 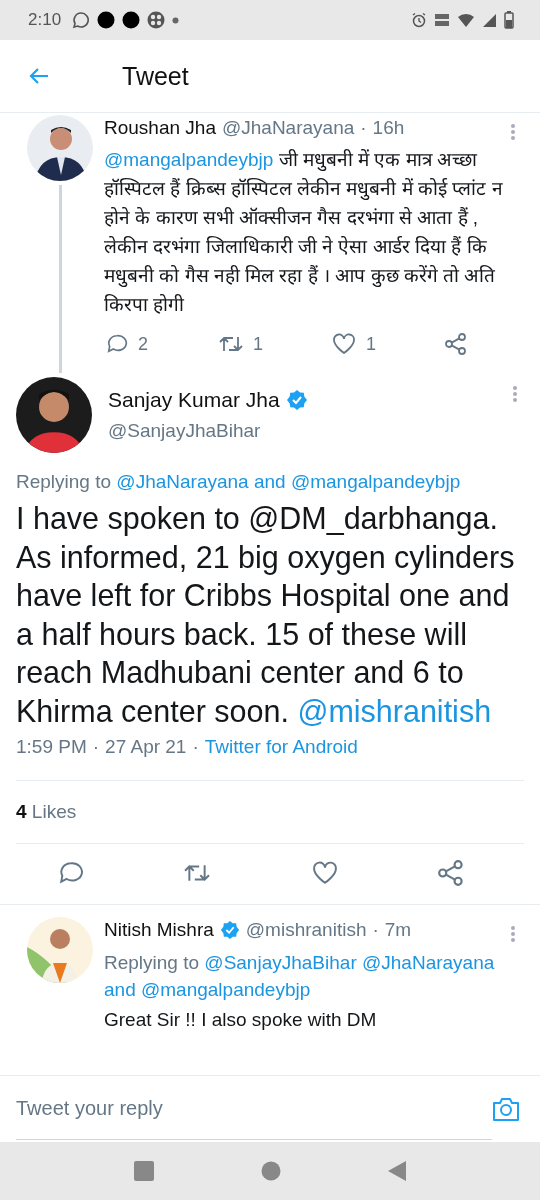 What do you see at coordinates (144, 1171) in the screenshot?
I see `recents-icon` at bounding box center [144, 1171].